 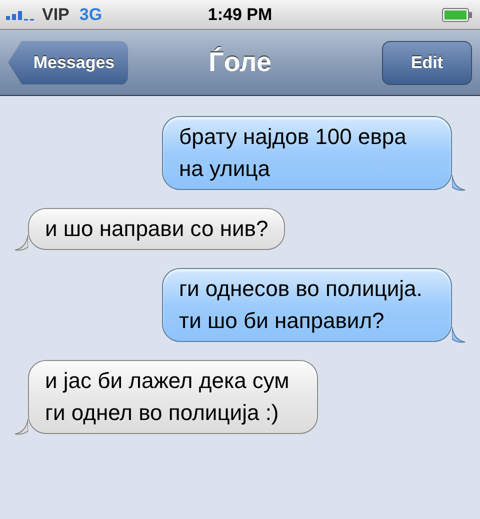 I want to click on message-bubble: и јас би лажел дека сум ги однел во полиција :), so click(x=173, y=397).